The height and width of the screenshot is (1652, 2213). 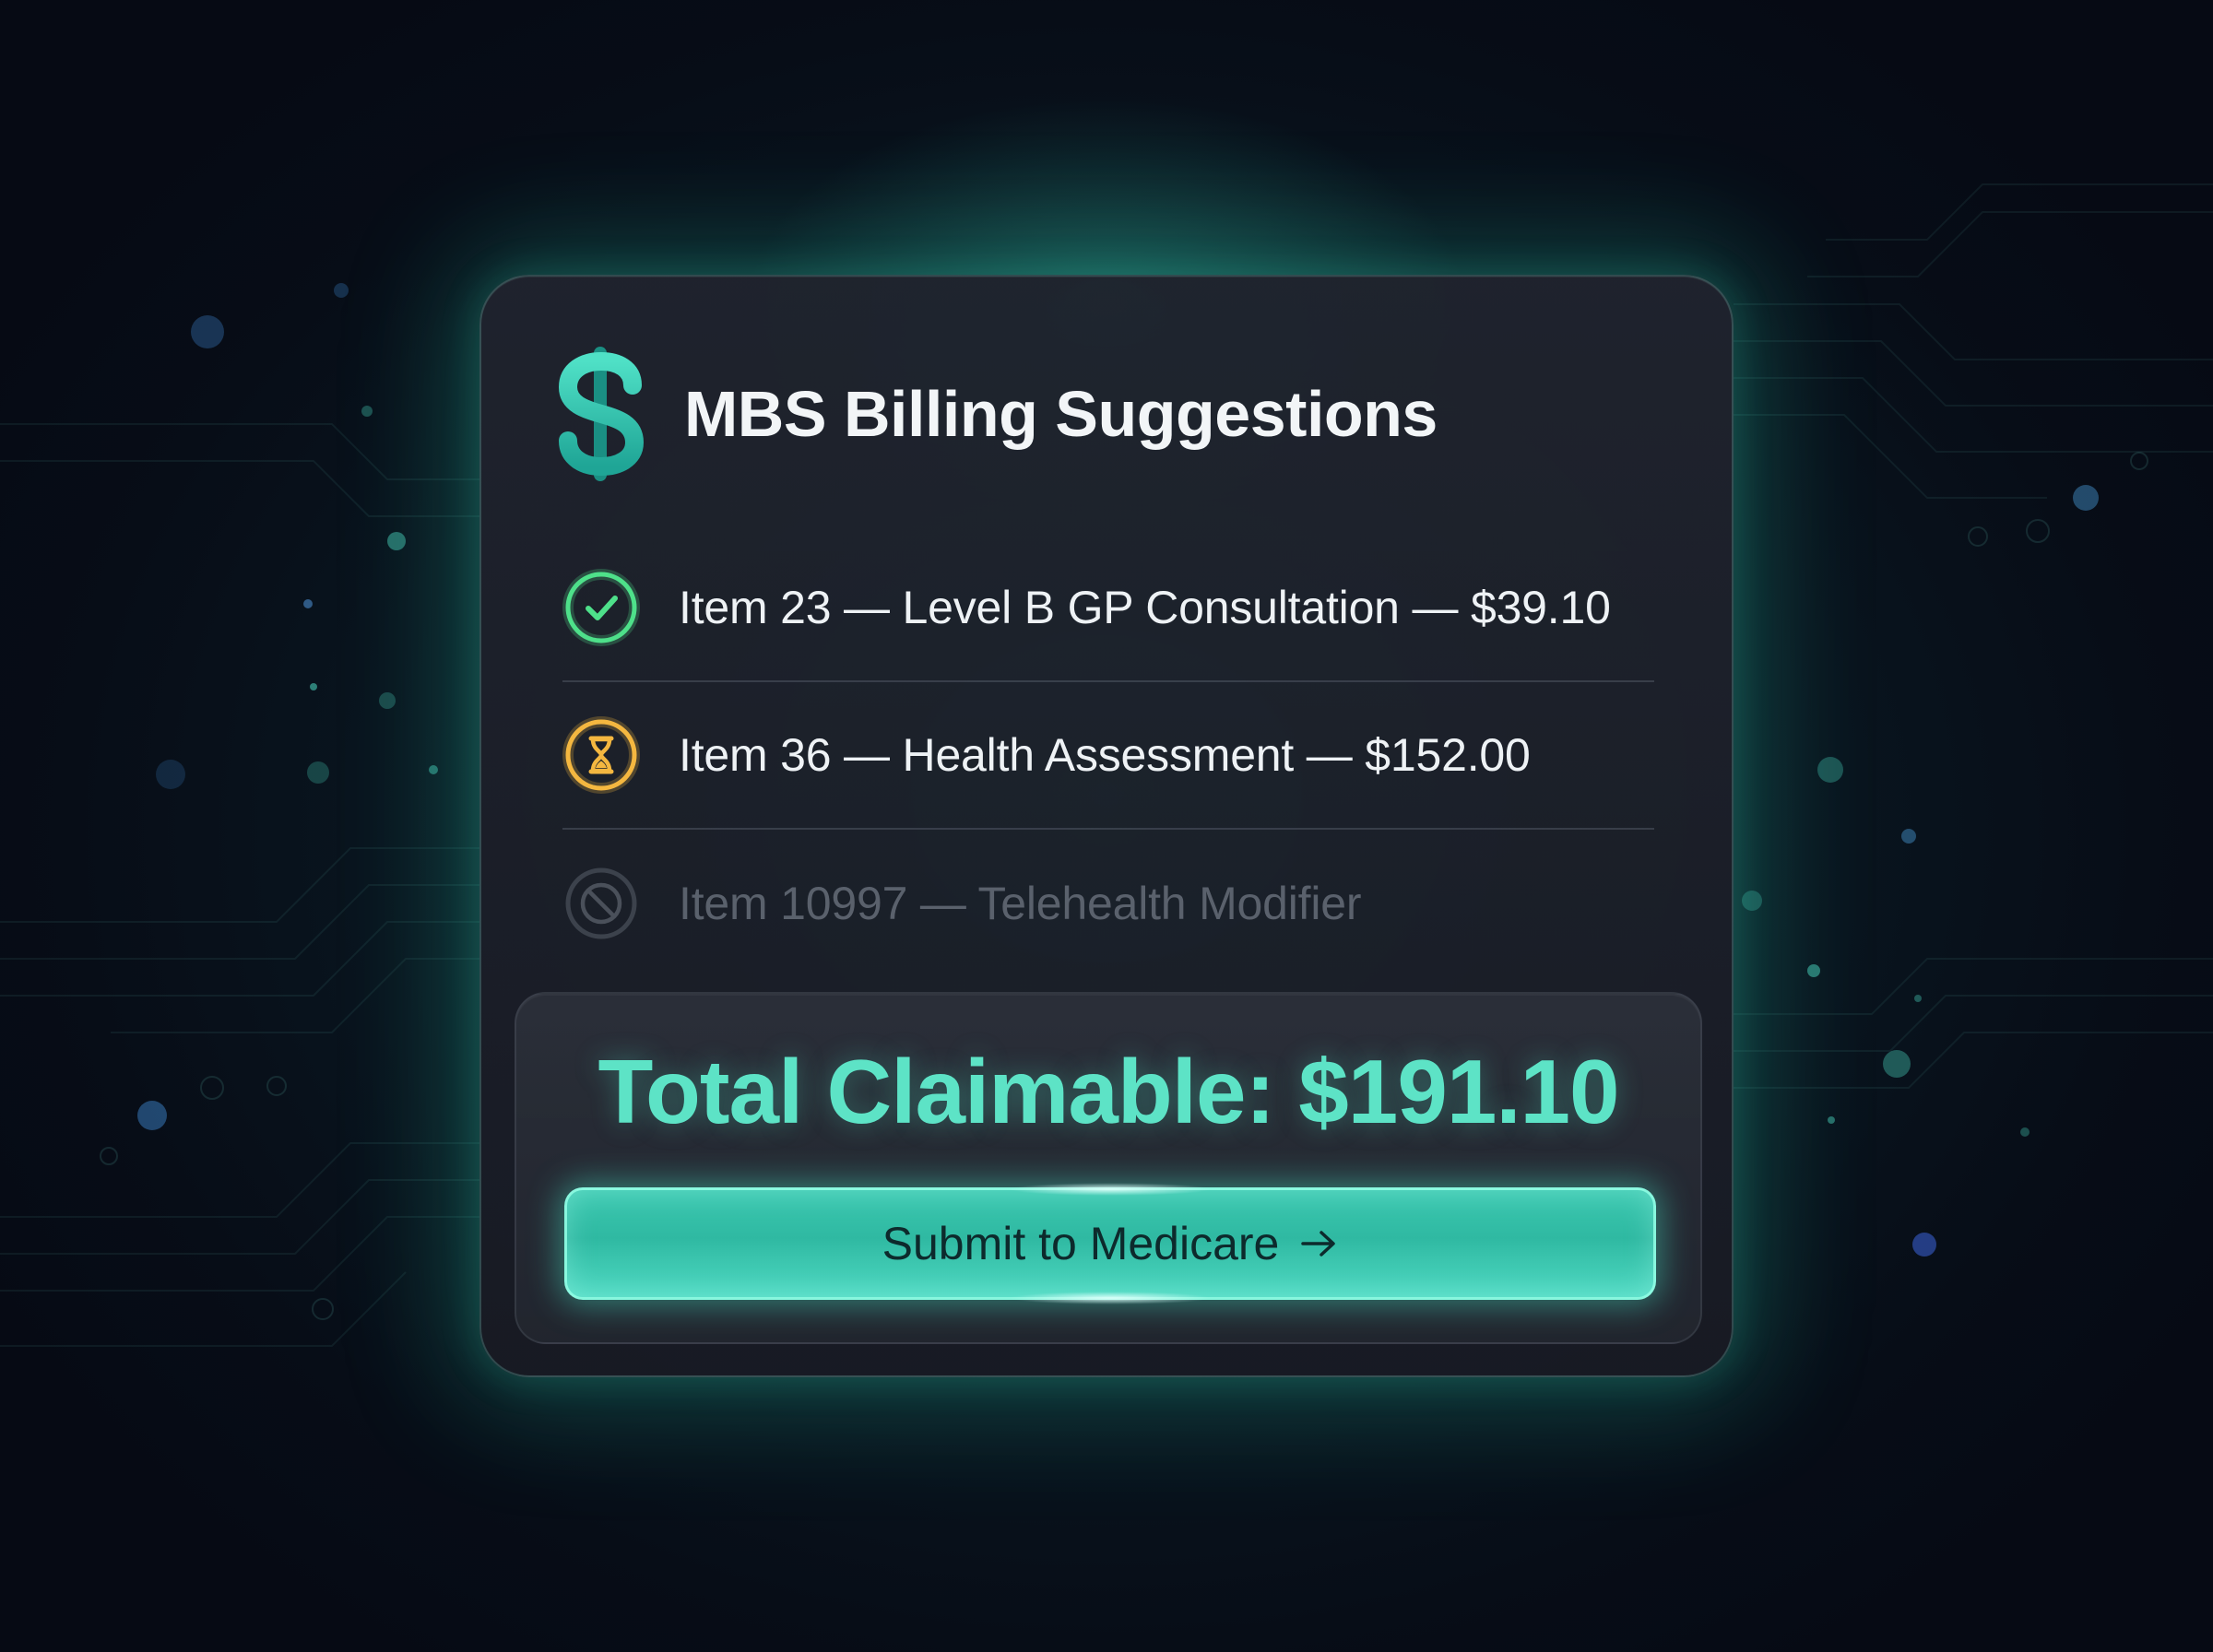 I want to click on prohibited-icon, so click(x=601, y=903).